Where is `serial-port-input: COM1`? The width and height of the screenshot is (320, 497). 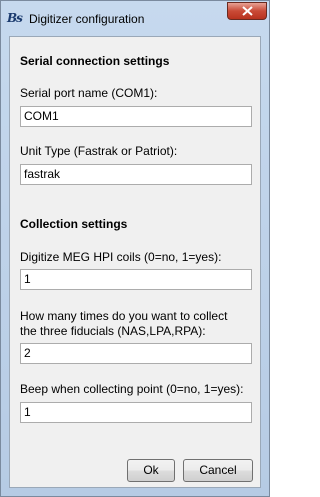
serial-port-input: COM1 is located at coordinates (136, 116).